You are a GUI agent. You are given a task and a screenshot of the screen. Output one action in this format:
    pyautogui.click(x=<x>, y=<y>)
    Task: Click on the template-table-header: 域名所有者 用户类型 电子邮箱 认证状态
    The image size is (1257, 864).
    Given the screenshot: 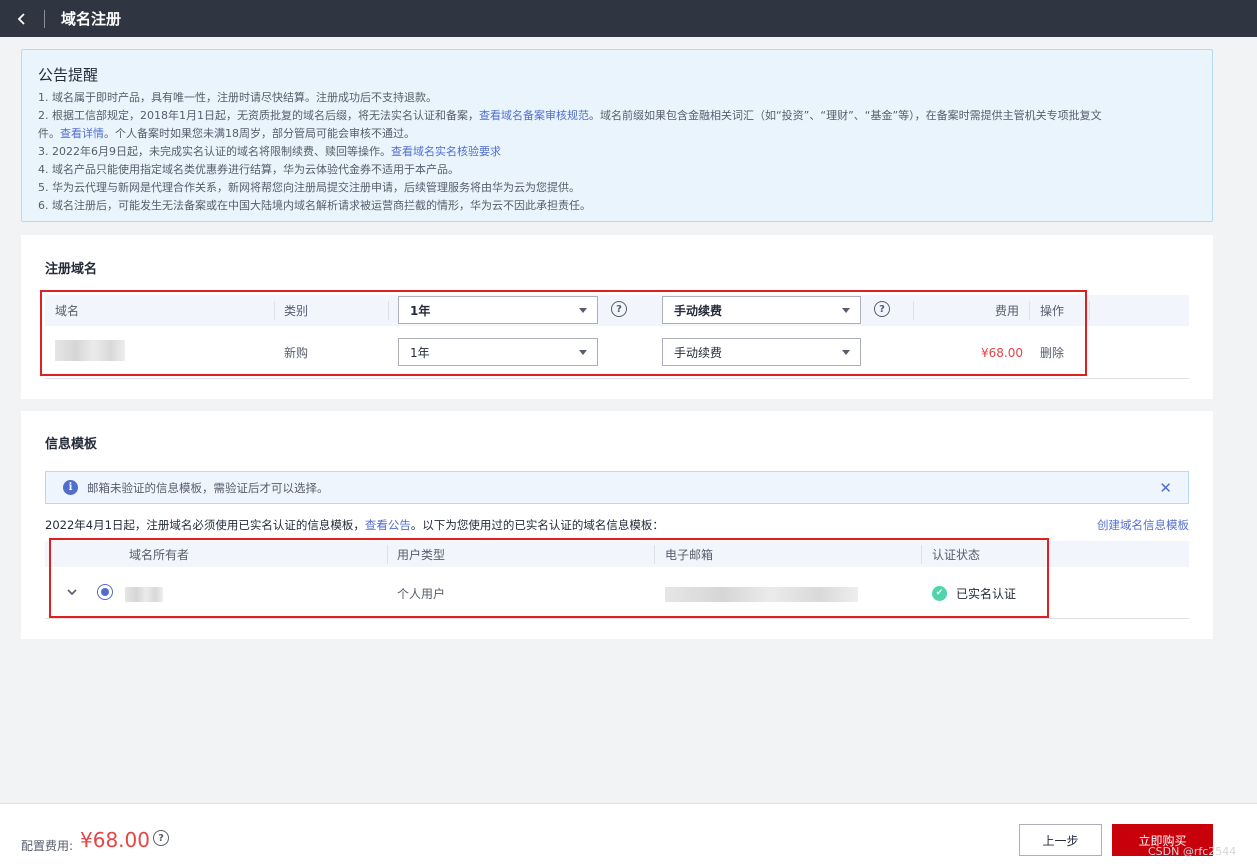 What is the action you would take?
    pyautogui.click(x=617, y=554)
    